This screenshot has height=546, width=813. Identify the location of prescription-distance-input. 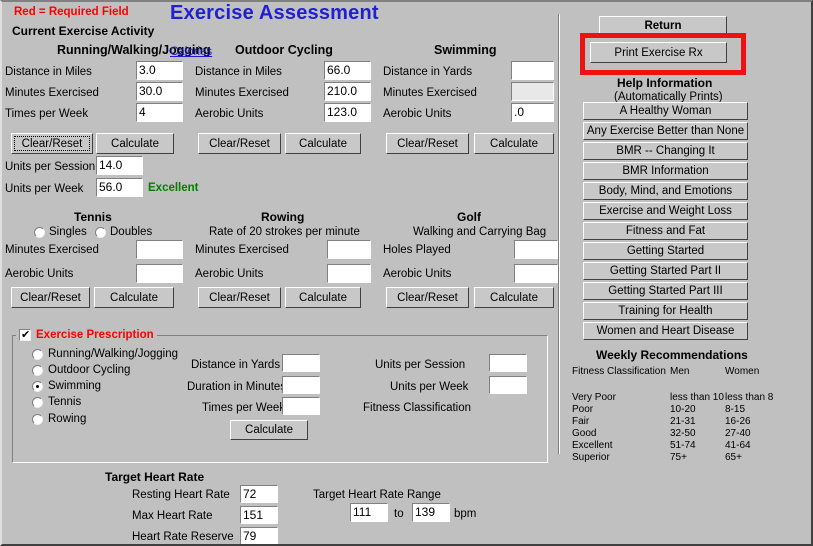
(301, 363).